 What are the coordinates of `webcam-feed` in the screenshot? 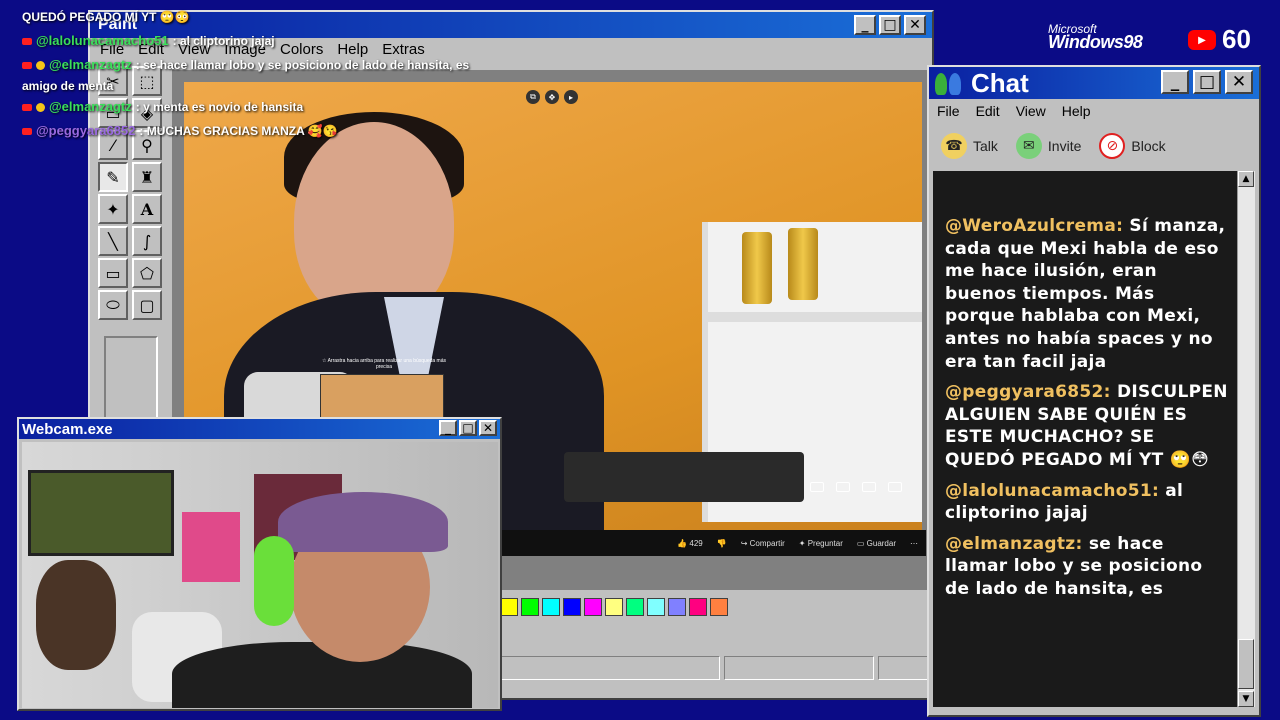 It's located at (260, 575).